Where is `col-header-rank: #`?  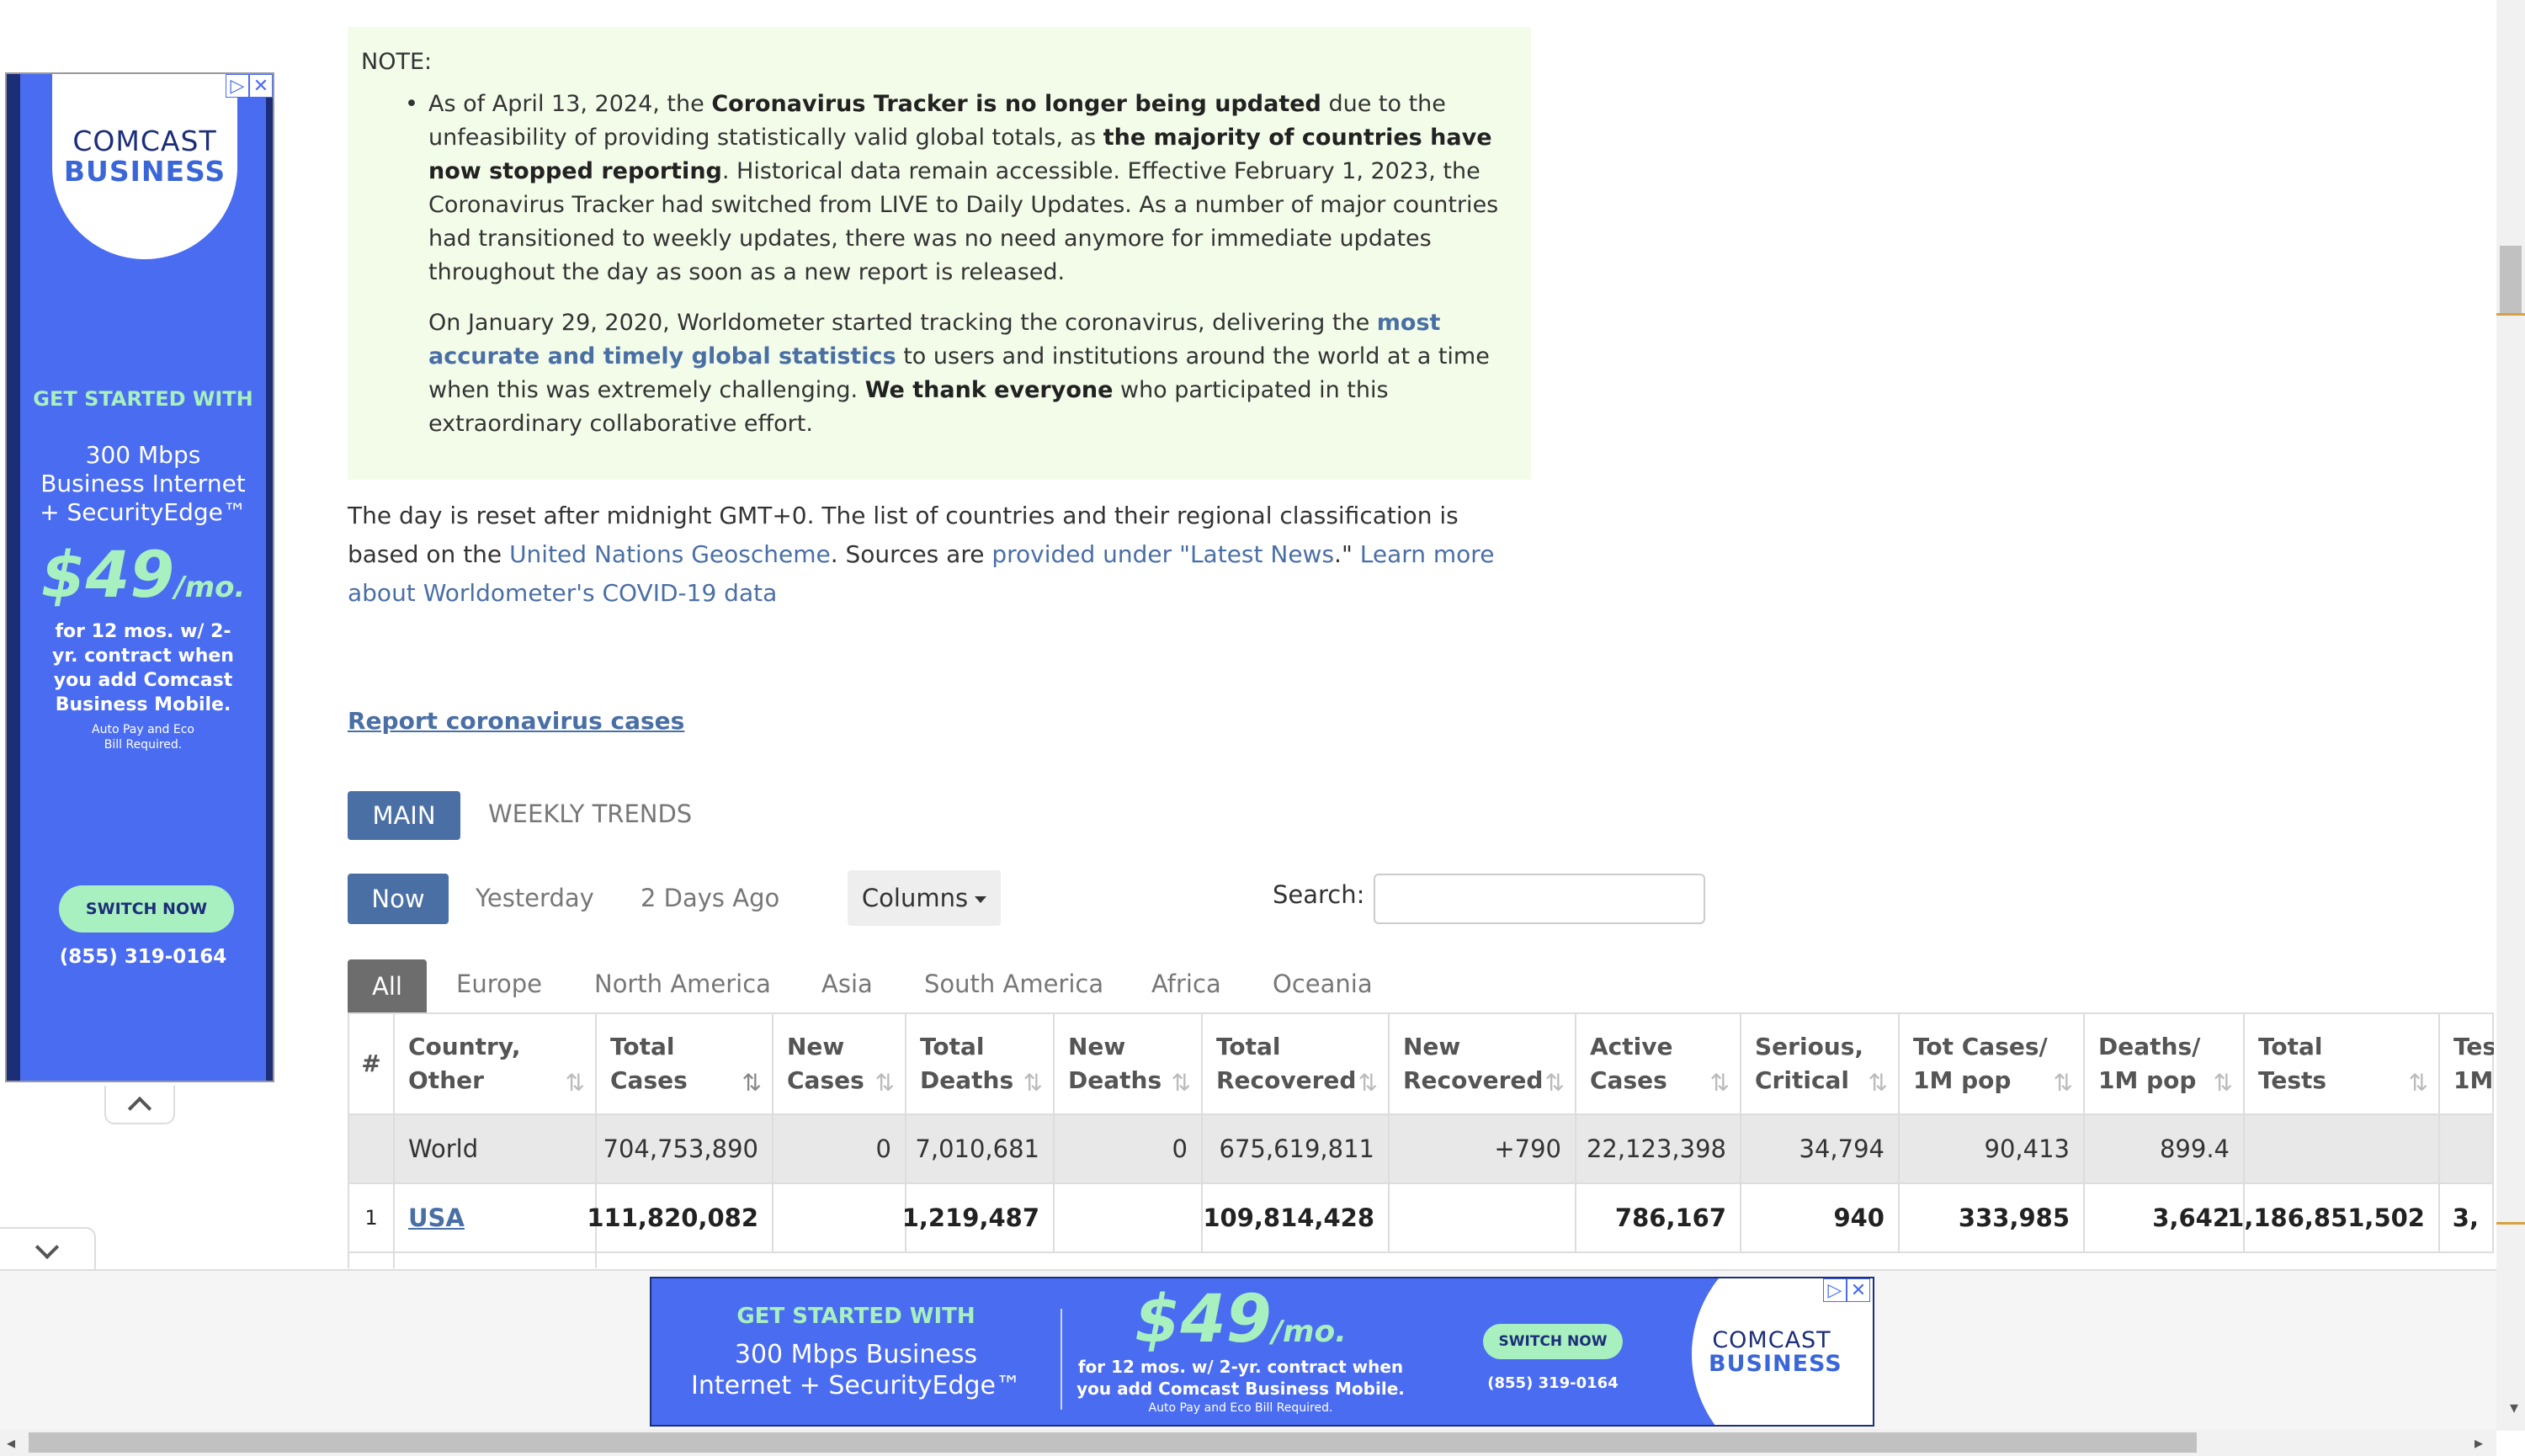
col-header-rank: # is located at coordinates (371, 1063).